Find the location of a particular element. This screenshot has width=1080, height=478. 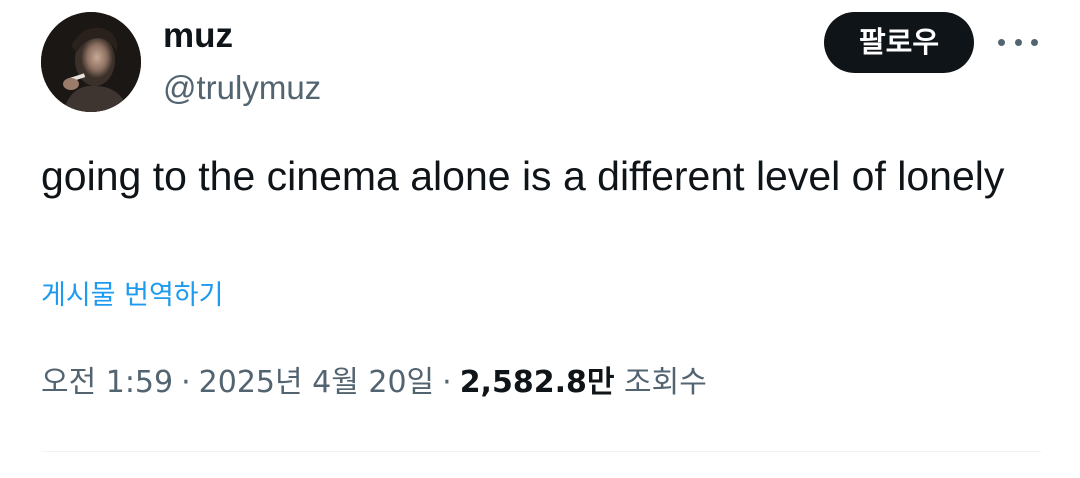

follow-button: 팔로우 is located at coordinates (899, 42).